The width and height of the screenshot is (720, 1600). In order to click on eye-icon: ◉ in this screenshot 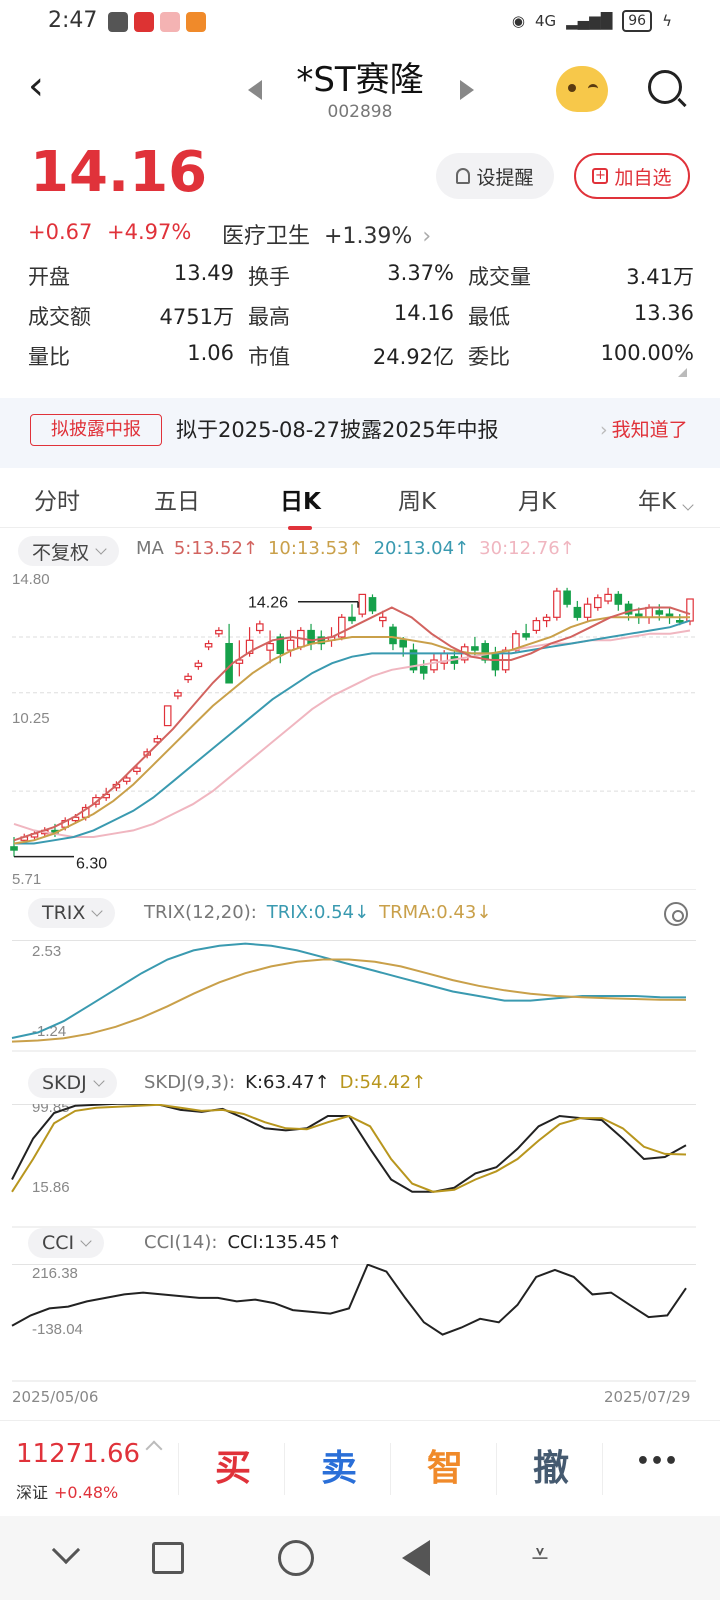, I will do `click(518, 21)`.